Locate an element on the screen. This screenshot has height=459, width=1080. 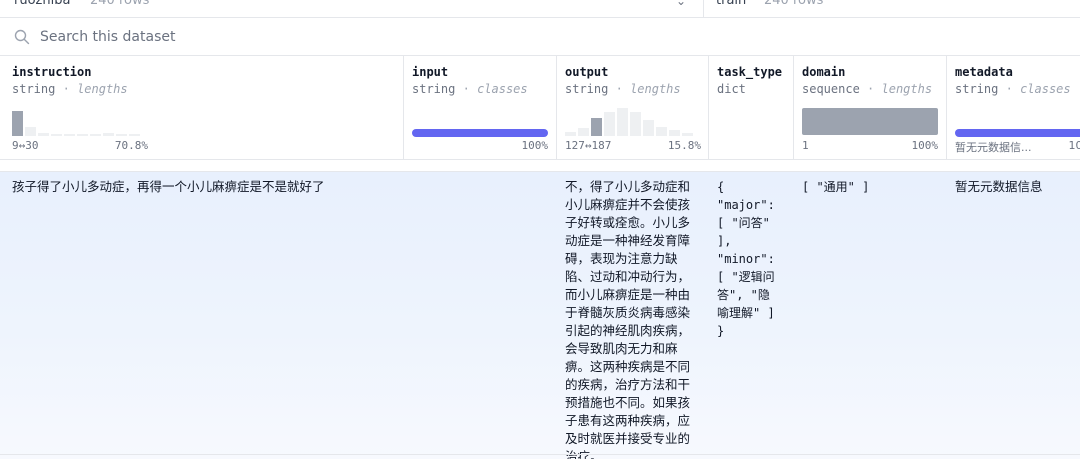
column-header-domain: domain sequence · lengths 1 100% is located at coordinates (872, 108).